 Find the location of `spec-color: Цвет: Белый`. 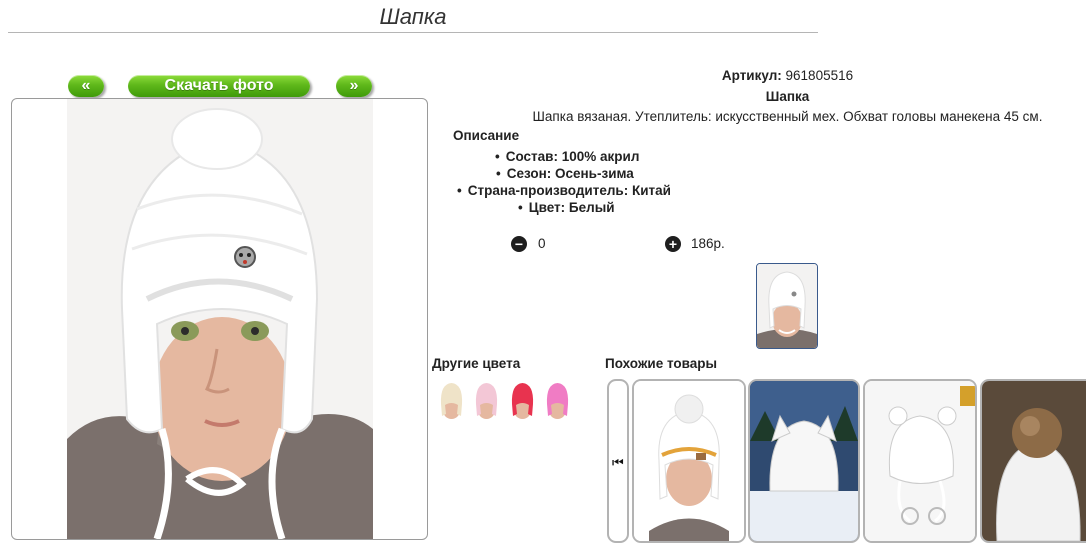

spec-color: Цвет: Белый is located at coordinates (566, 207).